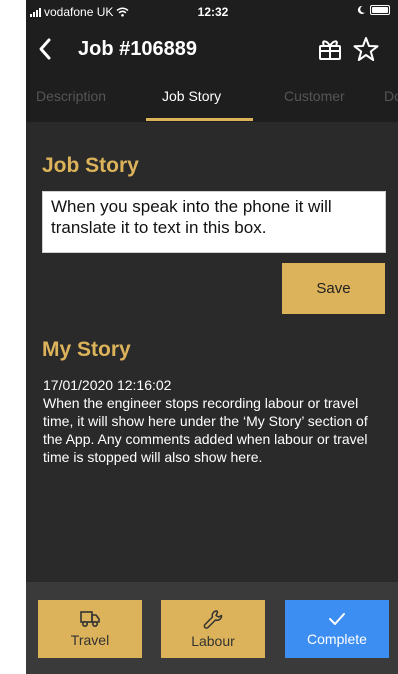 The width and height of the screenshot is (398, 674). What do you see at coordinates (337, 639) in the screenshot?
I see `complete-label: Complete` at bounding box center [337, 639].